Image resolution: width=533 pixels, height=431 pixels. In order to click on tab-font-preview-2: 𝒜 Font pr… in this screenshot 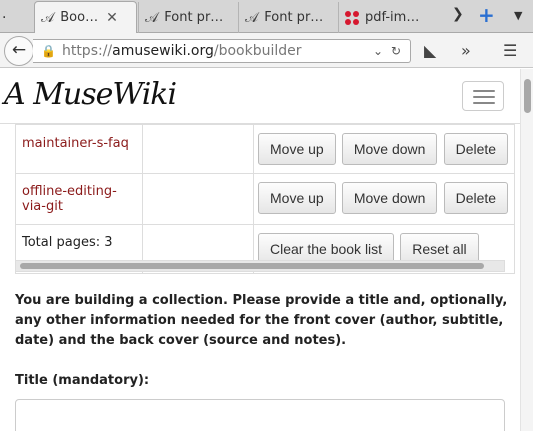, I will do `click(287, 17)`.